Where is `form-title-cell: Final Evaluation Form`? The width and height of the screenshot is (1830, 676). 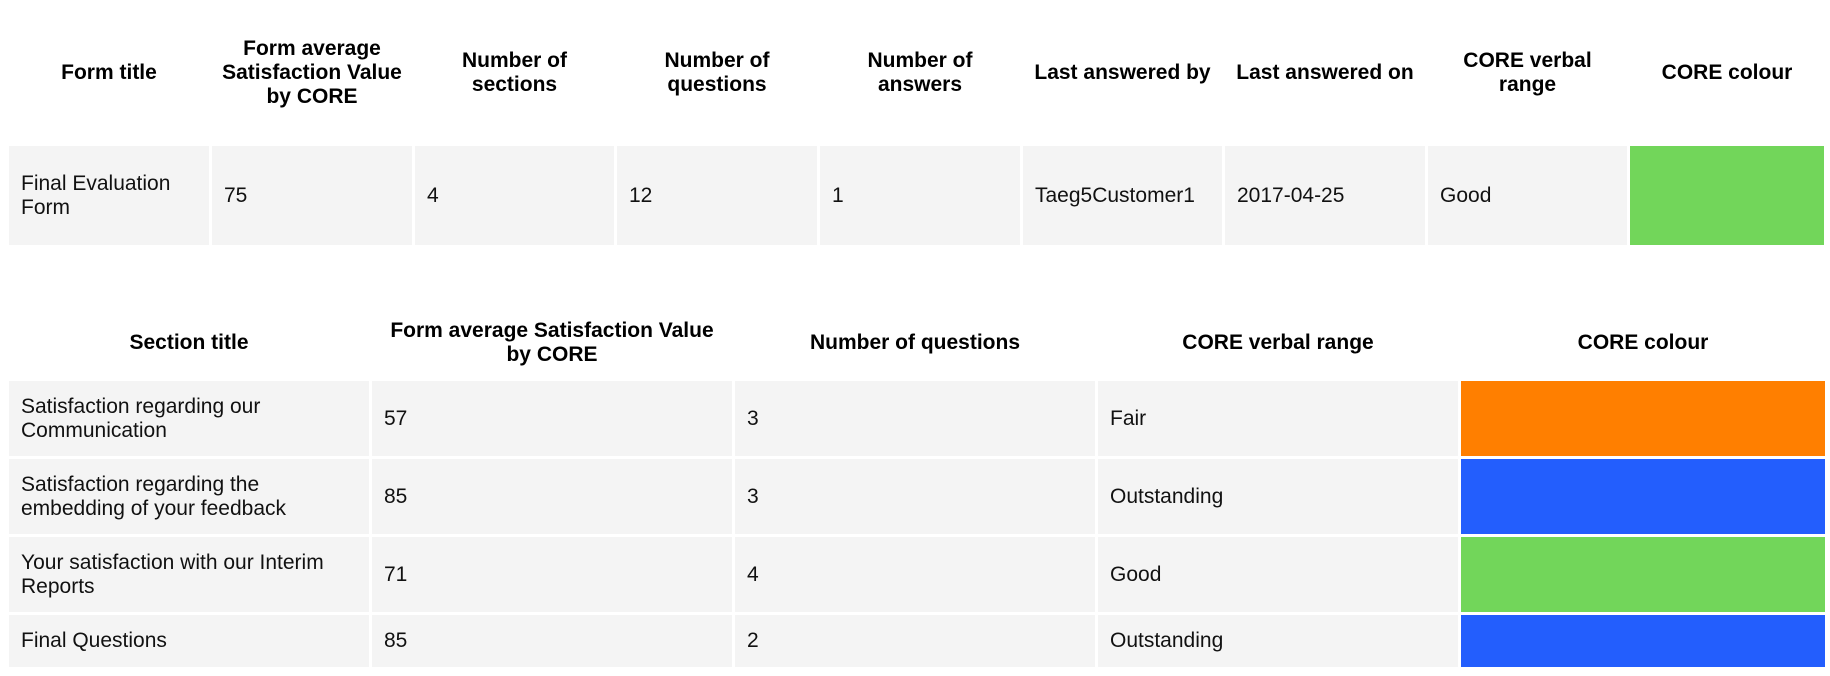 form-title-cell: Final Evaluation Form is located at coordinates (109, 195).